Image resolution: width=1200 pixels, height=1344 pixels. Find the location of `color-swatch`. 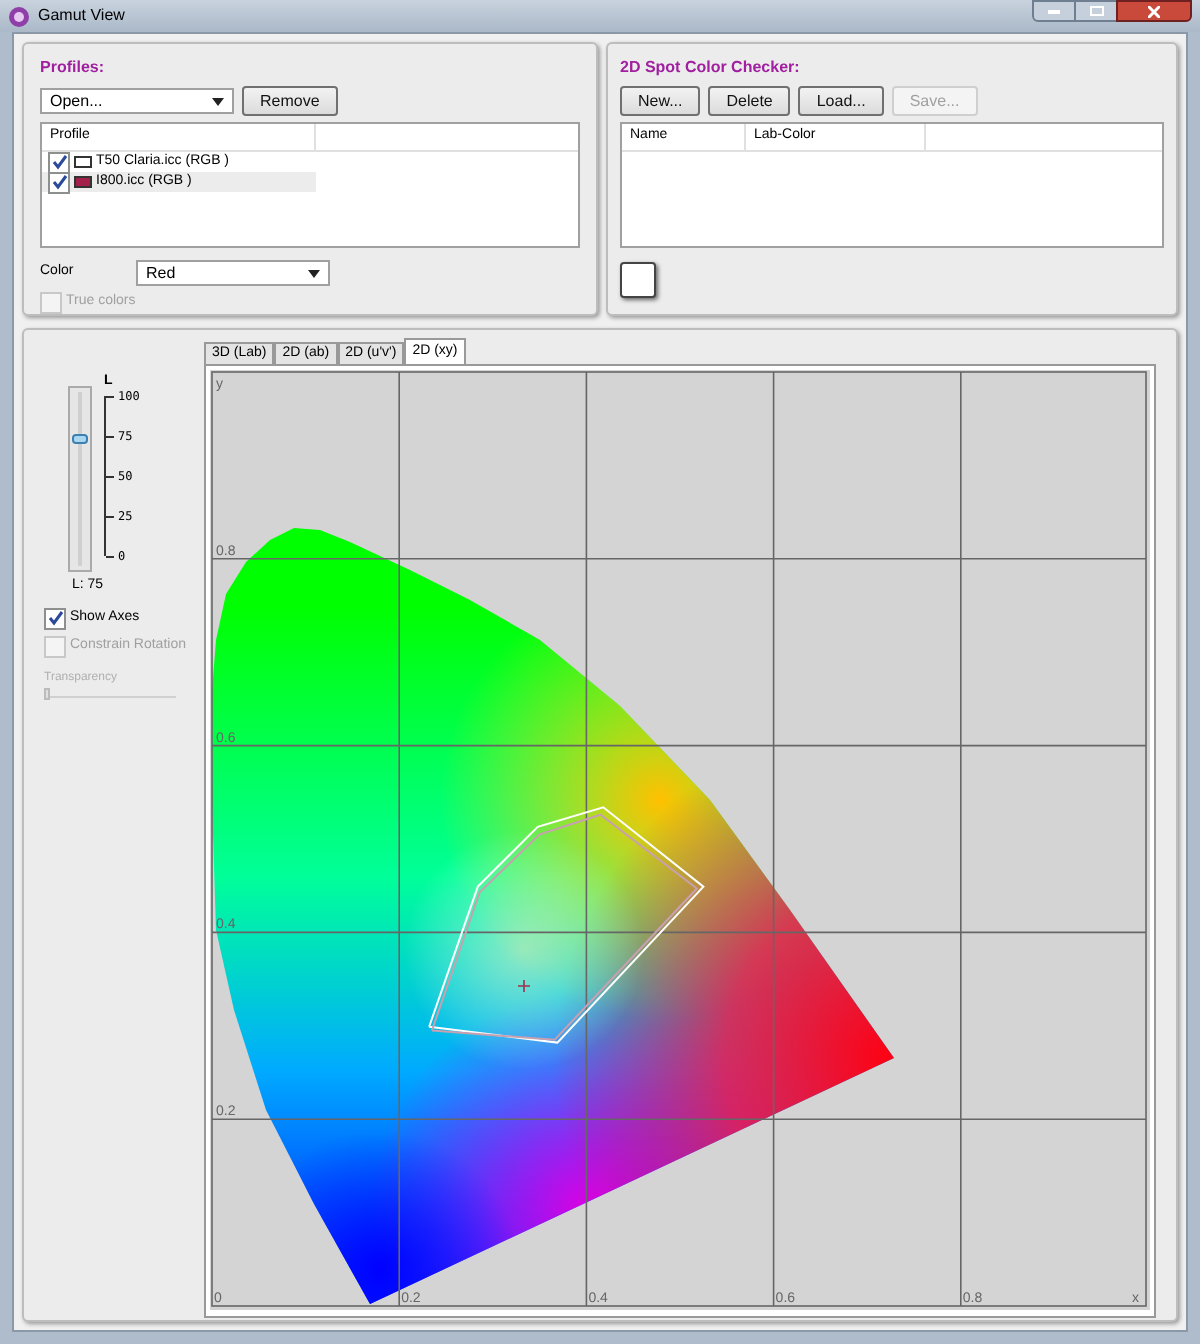

color-swatch is located at coordinates (638, 280).